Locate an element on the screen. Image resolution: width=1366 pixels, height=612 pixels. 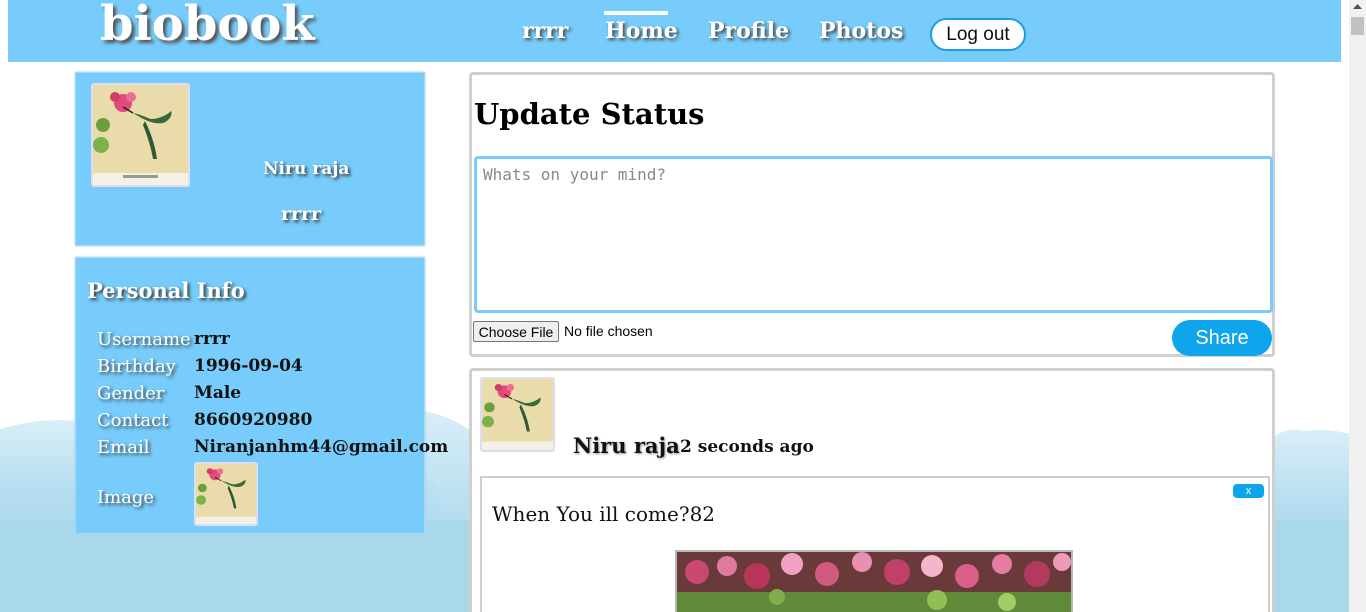
nav-active-indicator is located at coordinates (636, 13).